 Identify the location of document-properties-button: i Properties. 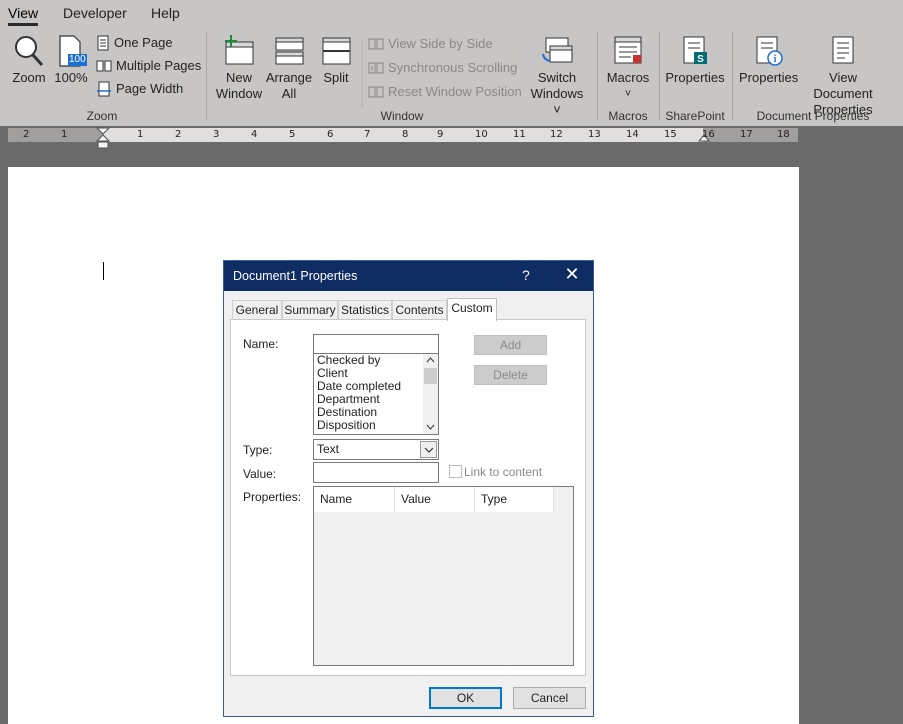
(769, 60).